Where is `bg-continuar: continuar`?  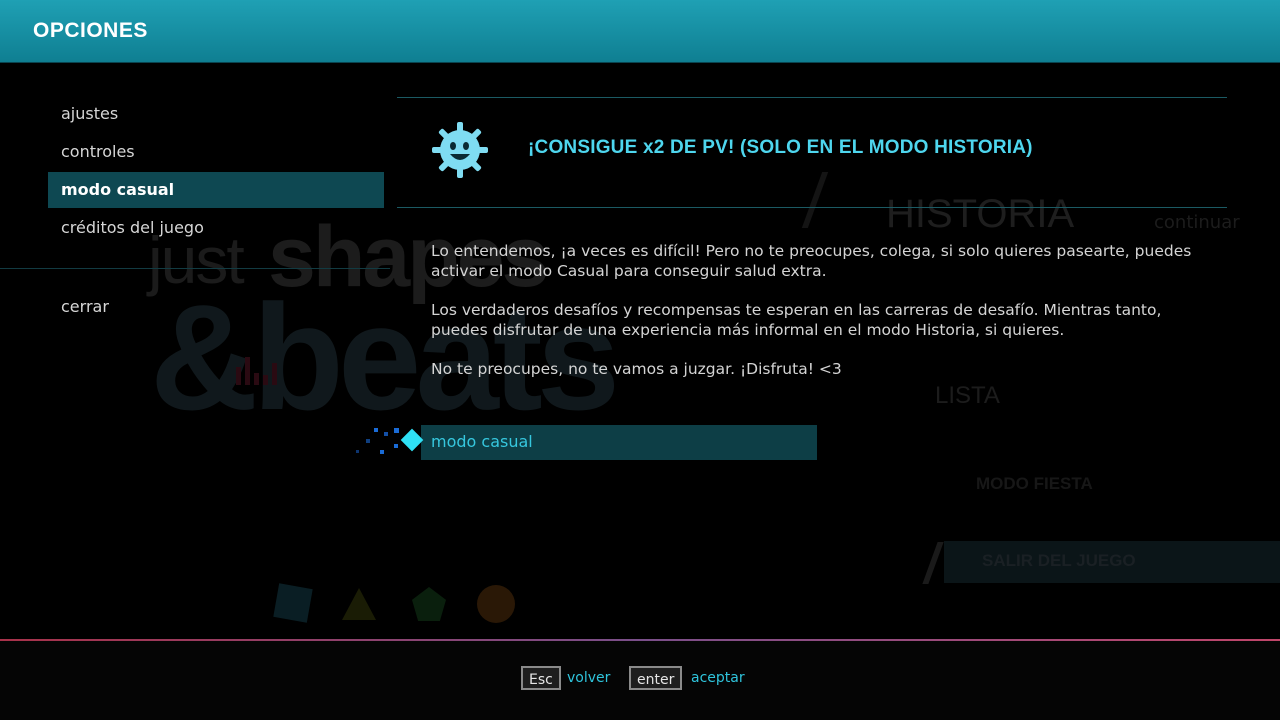 bg-continuar: continuar is located at coordinates (1197, 222).